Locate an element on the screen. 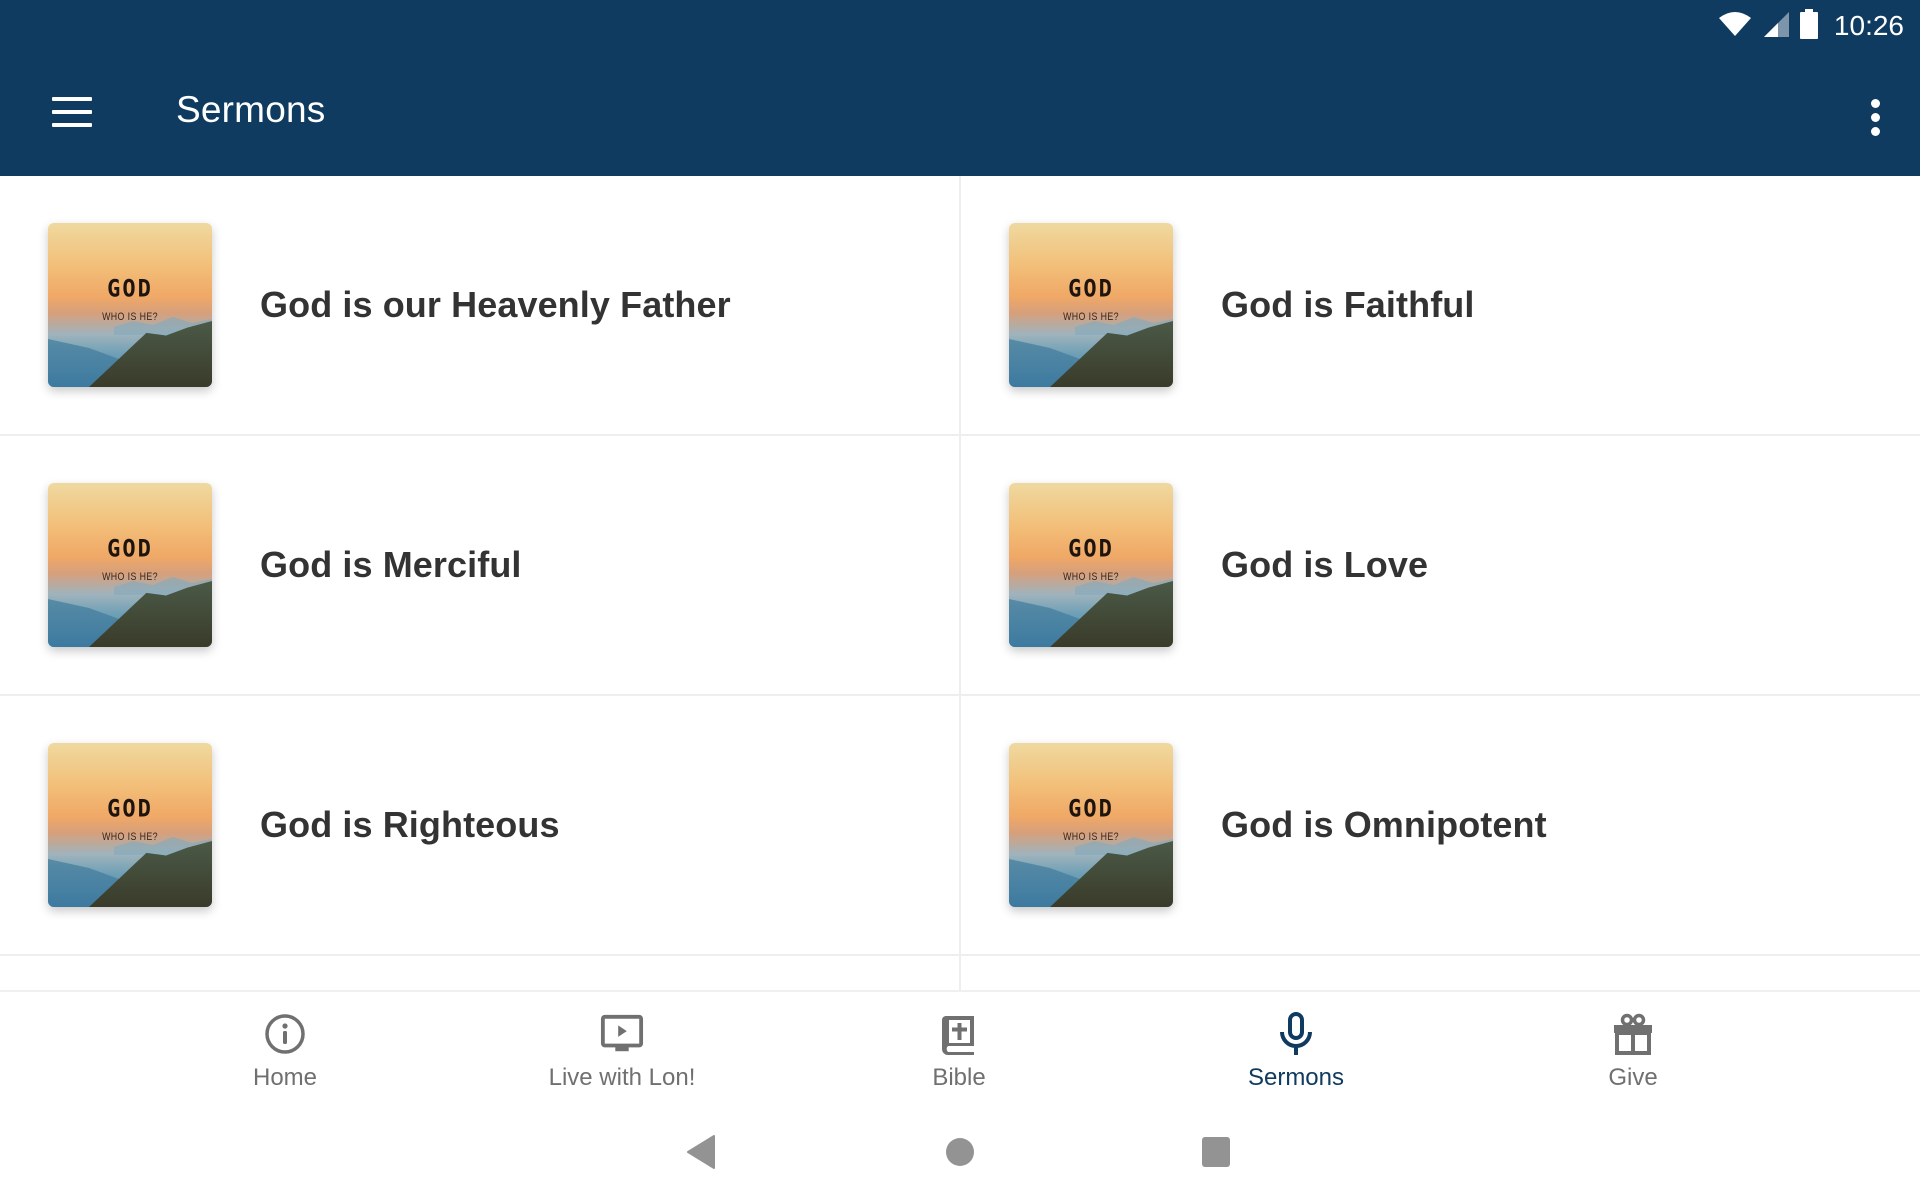  status-bar: 10:26 is located at coordinates (1811, 26).